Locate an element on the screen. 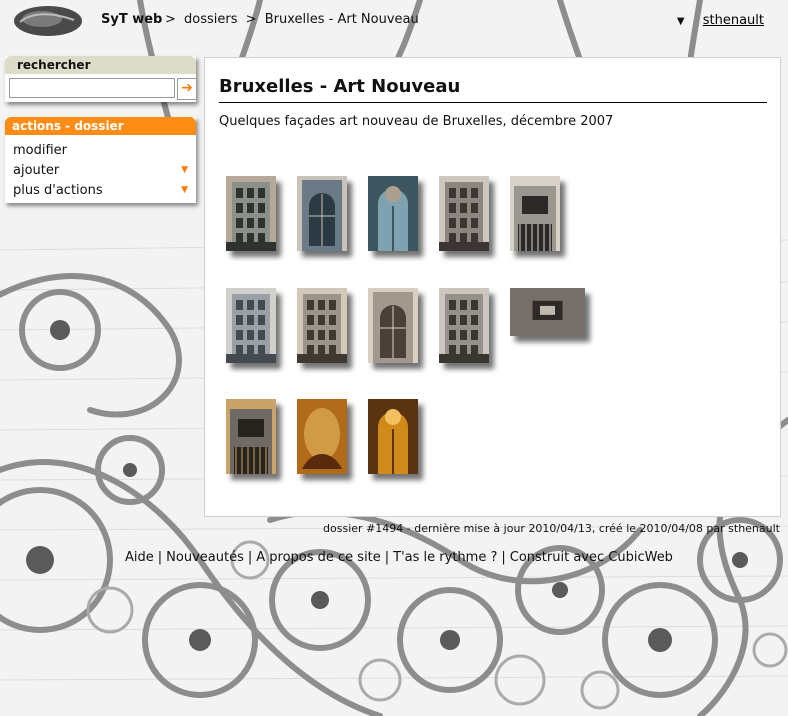 The height and width of the screenshot is (716, 788). footer-link-cubicweb: Construit avec CubicWeb is located at coordinates (591, 557).